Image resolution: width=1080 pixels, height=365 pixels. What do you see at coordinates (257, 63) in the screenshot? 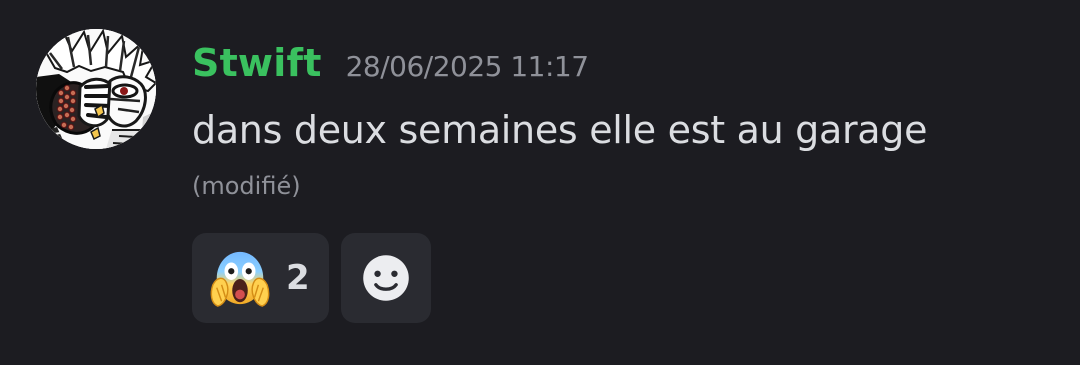
I see `username: Stwift` at bounding box center [257, 63].